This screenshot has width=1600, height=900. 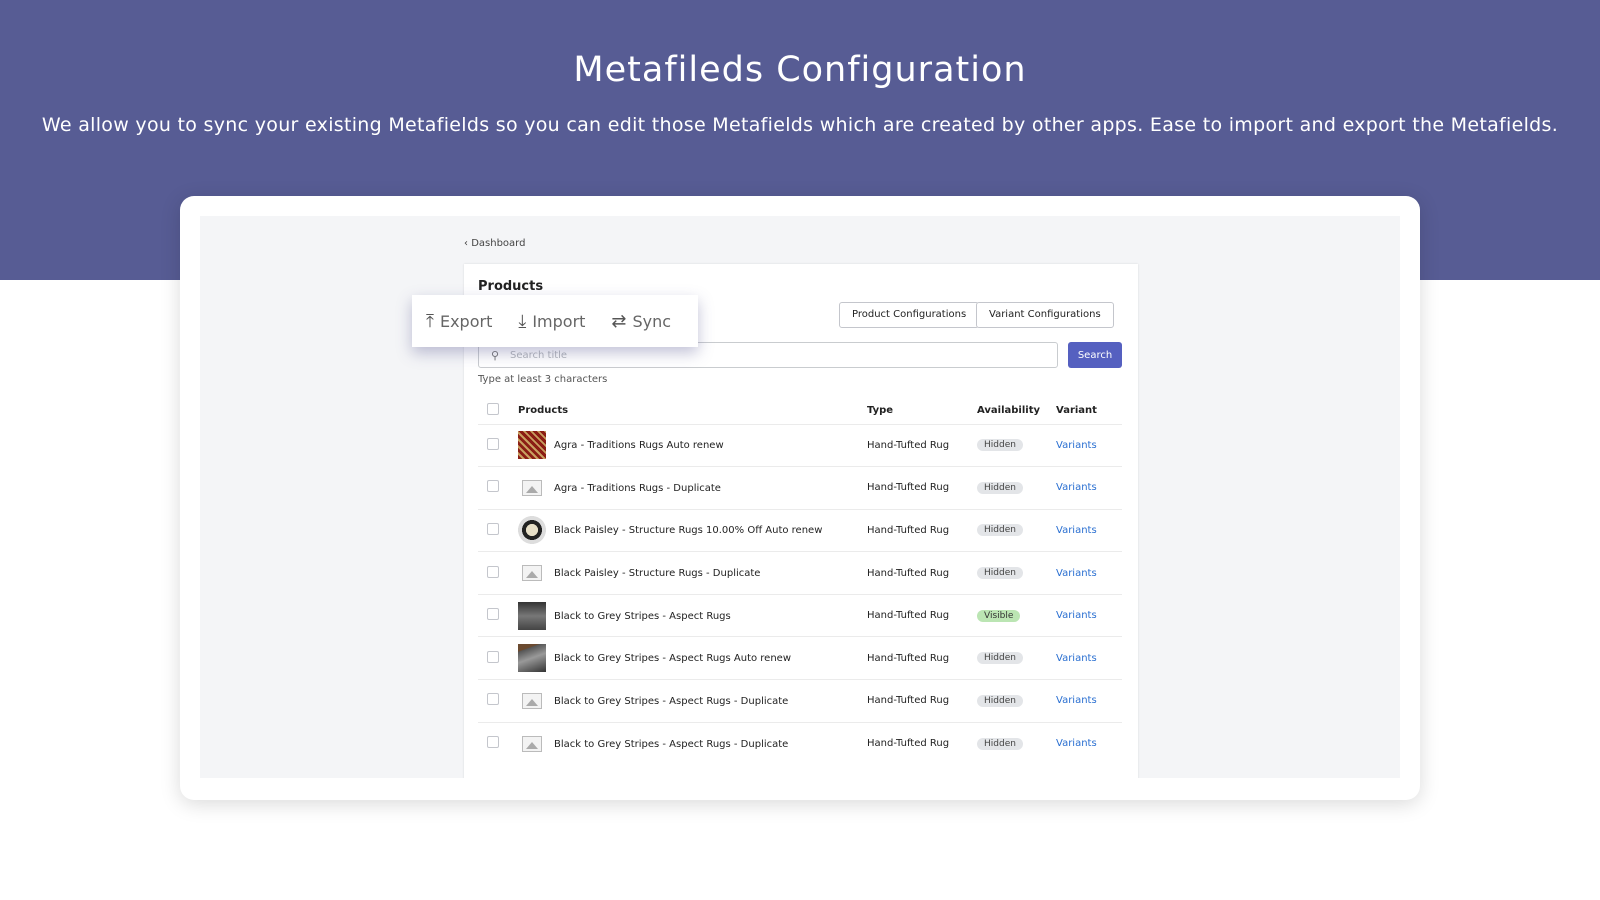 I want to click on product-name: Agra - Traditions Rugs Auto renew, so click(x=639, y=445).